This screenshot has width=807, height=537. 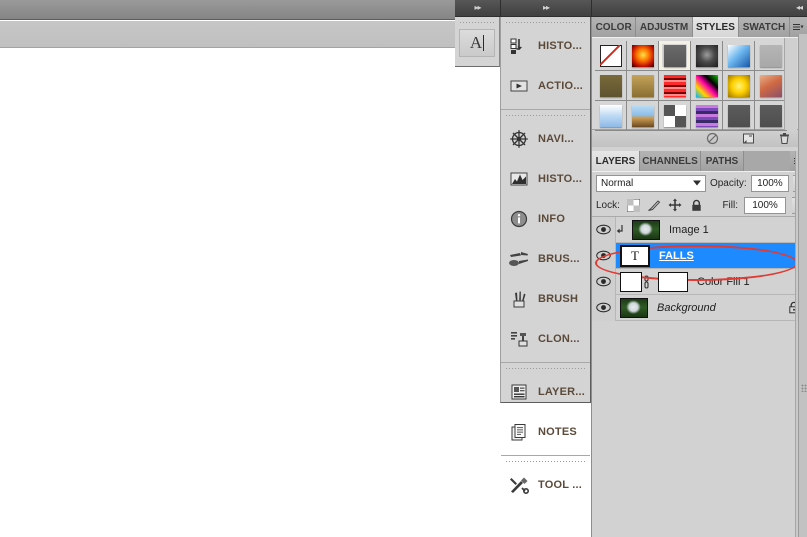 What do you see at coordinates (477, 22) in the screenshot?
I see `dock-grip` at bounding box center [477, 22].